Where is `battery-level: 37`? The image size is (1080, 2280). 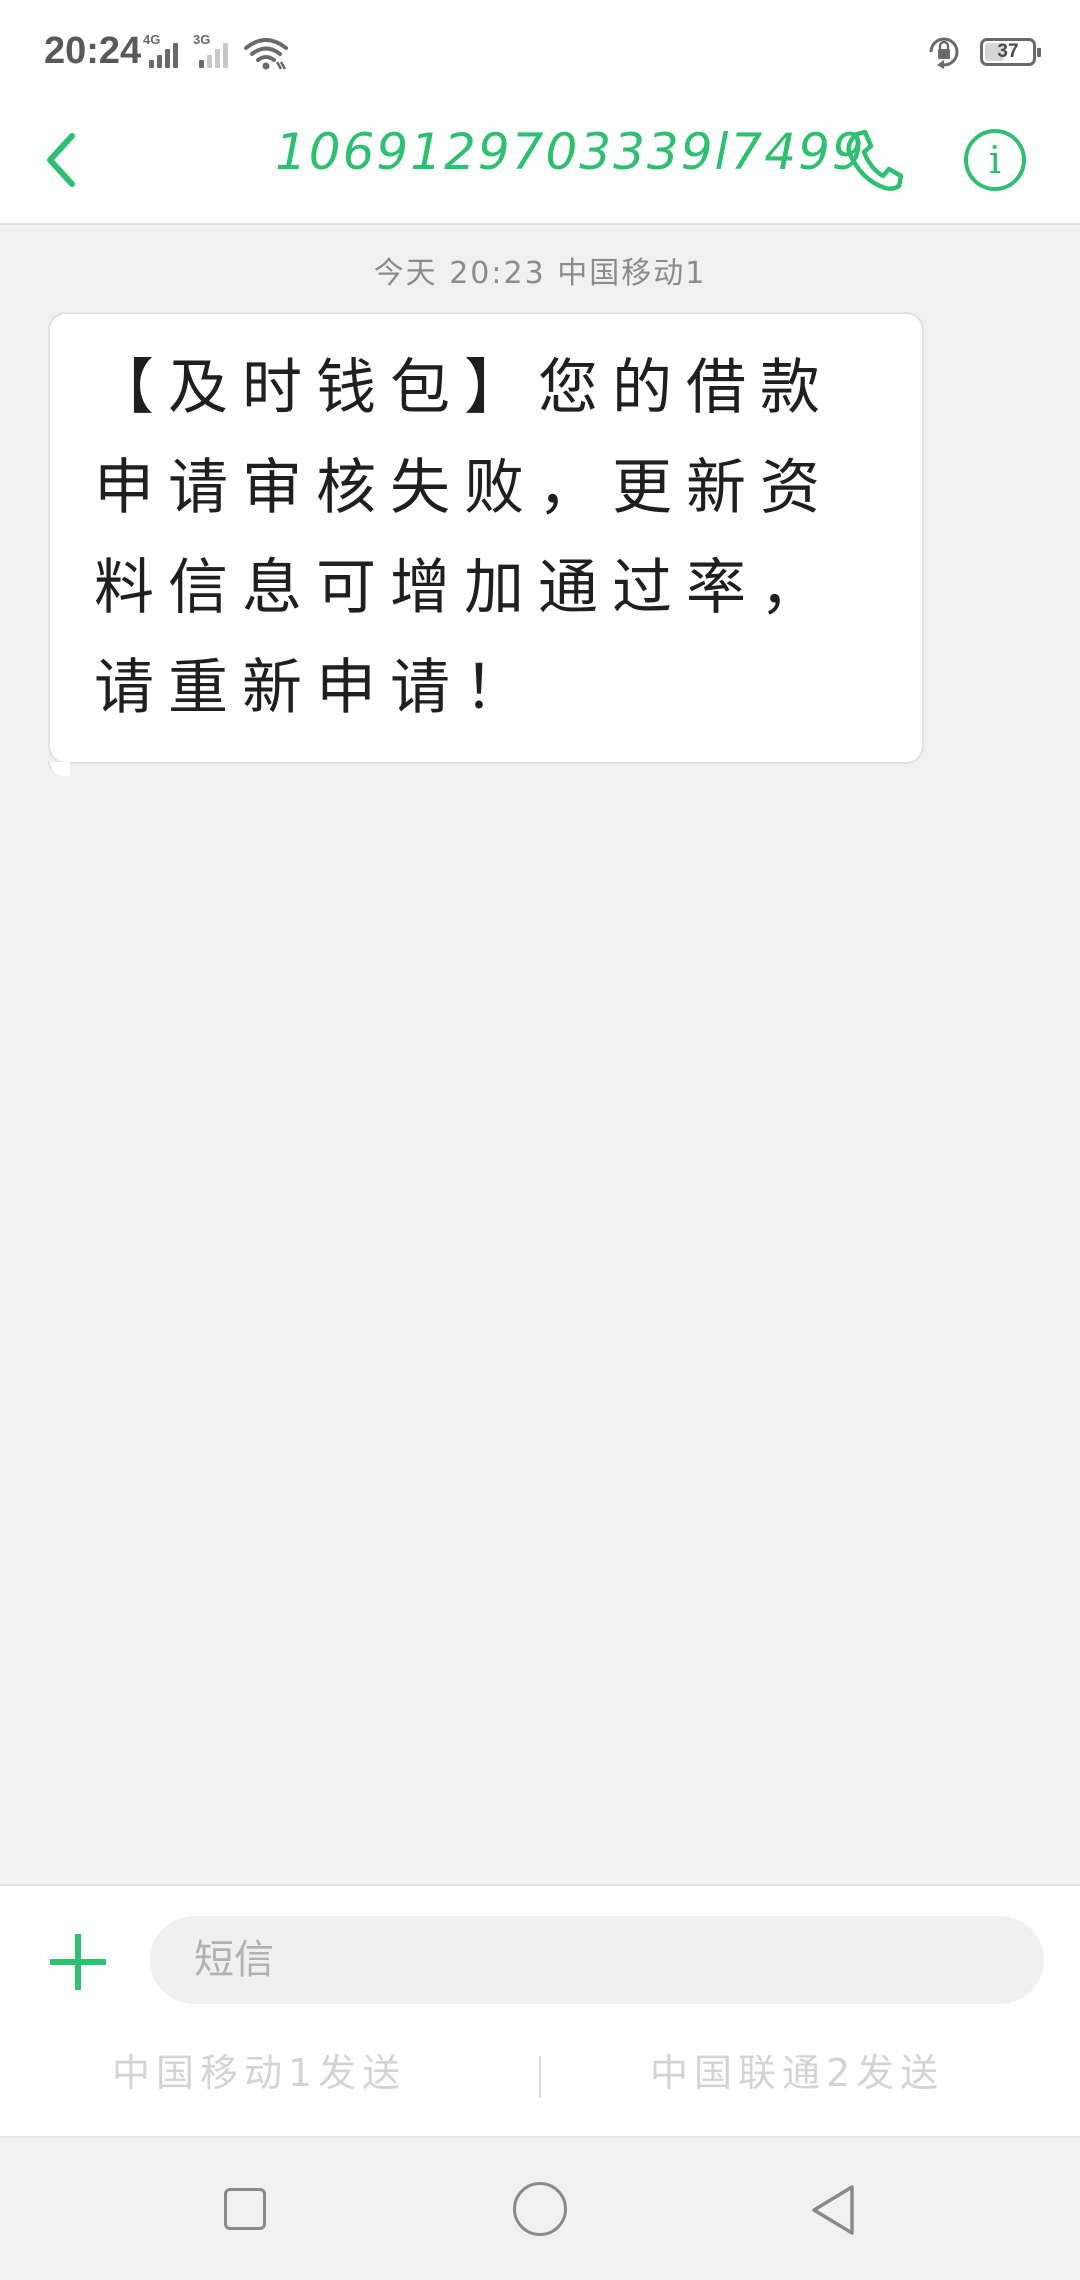
battery-level: 37 is located at coordinates (1008, 51).